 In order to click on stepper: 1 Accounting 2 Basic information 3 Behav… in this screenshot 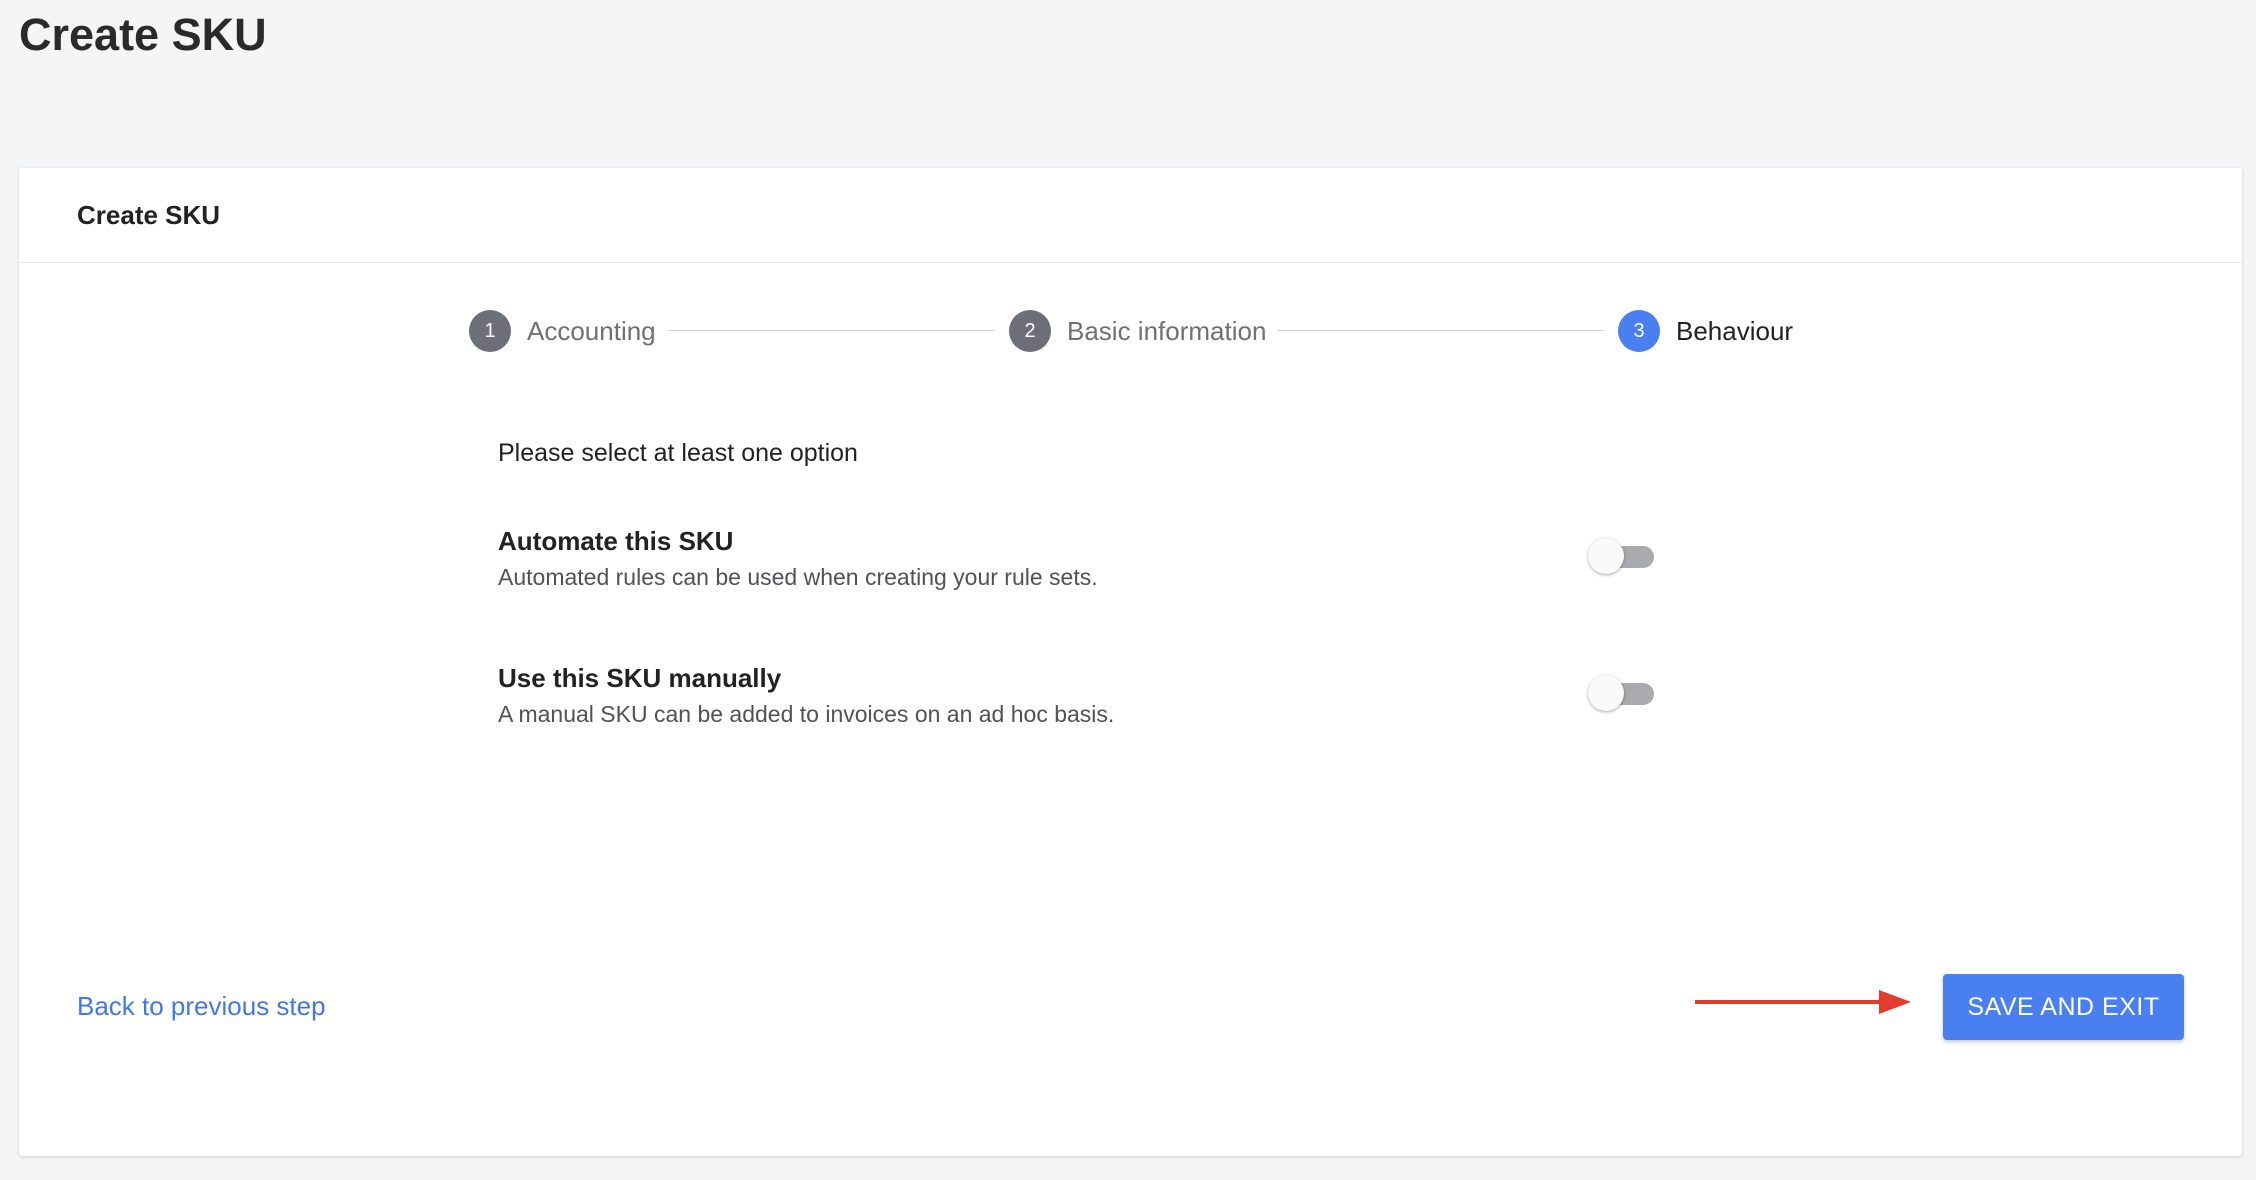, I will do `click(1130, 333)`.